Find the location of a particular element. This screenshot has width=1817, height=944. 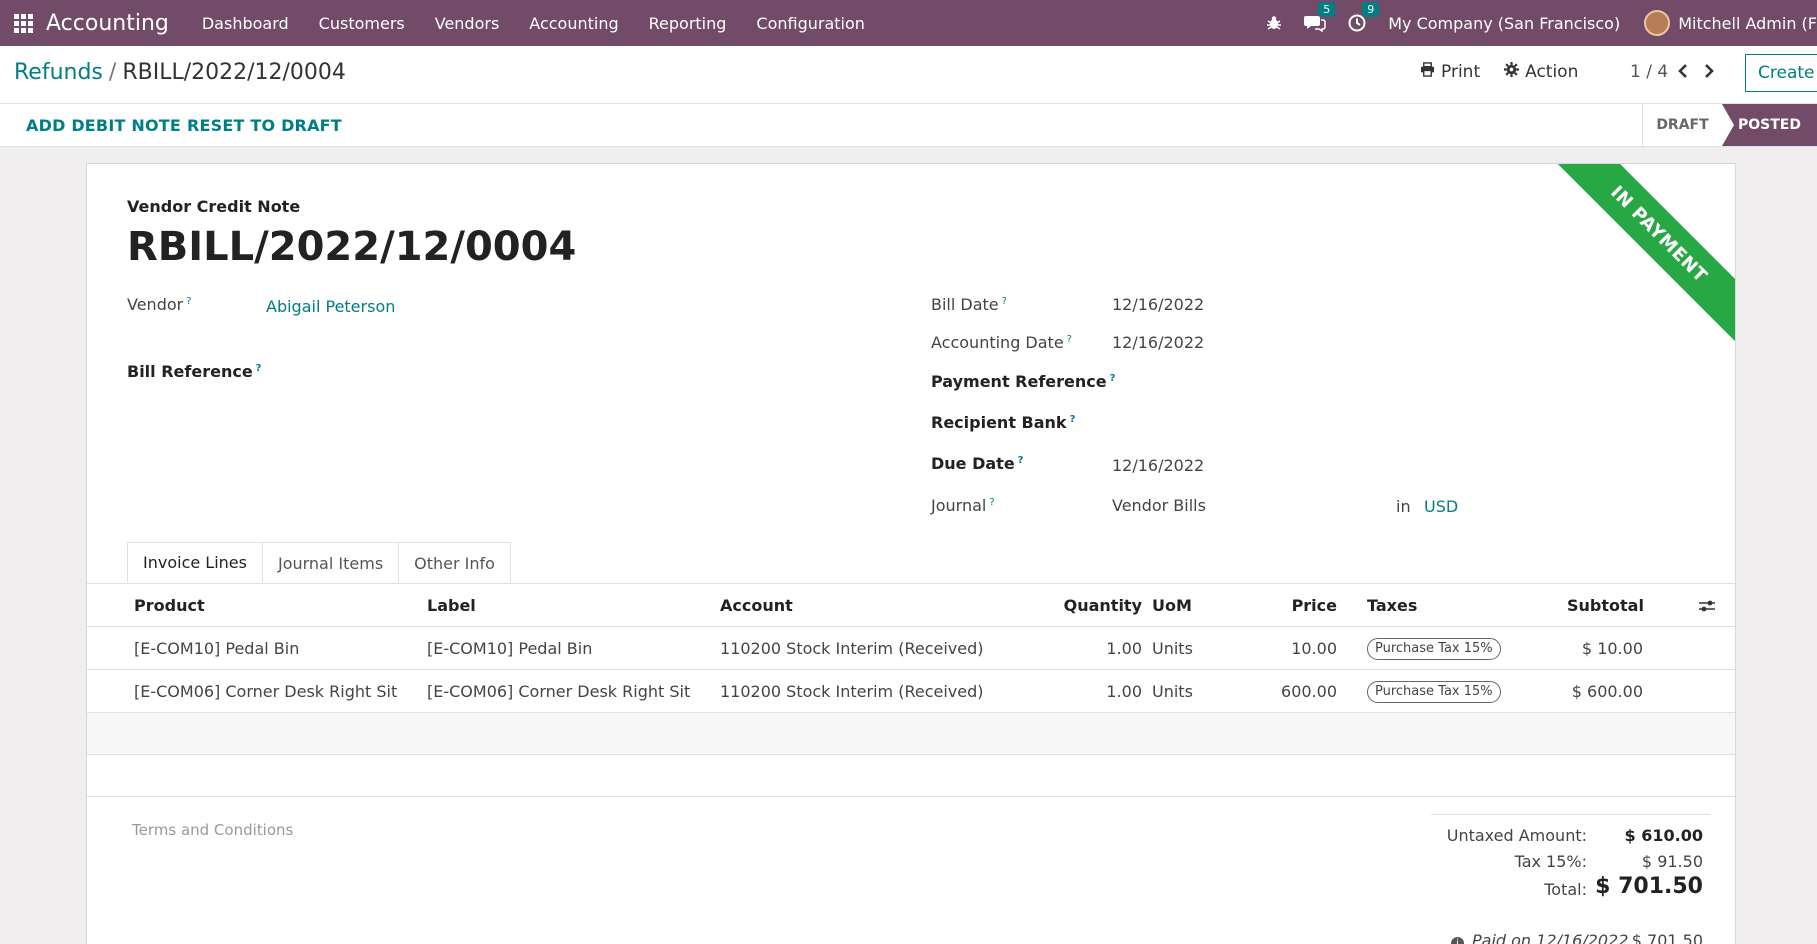

cell-label: [E-COM10] Pedal Bin is located at coordinates (509, 648).